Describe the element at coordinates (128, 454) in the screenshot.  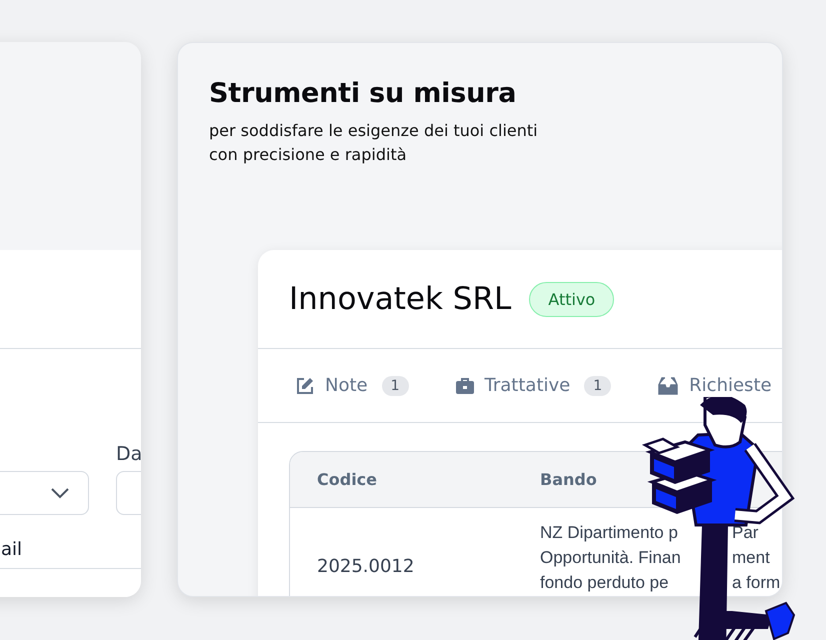
I see `field-label: Da` at that location.